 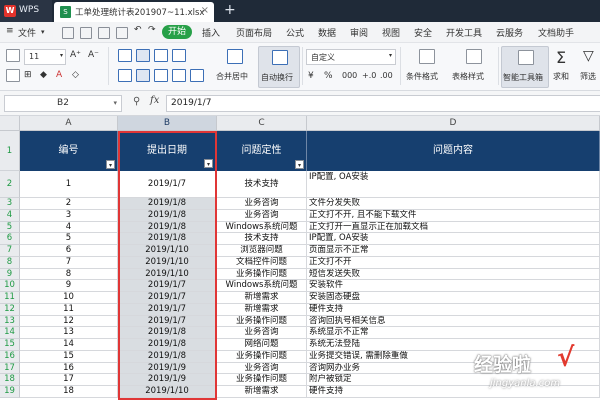 What do you see at coordinates (453, 286) in the screenshot?
I see `cell-content: 安装软件` at bounding box center [453, 286].